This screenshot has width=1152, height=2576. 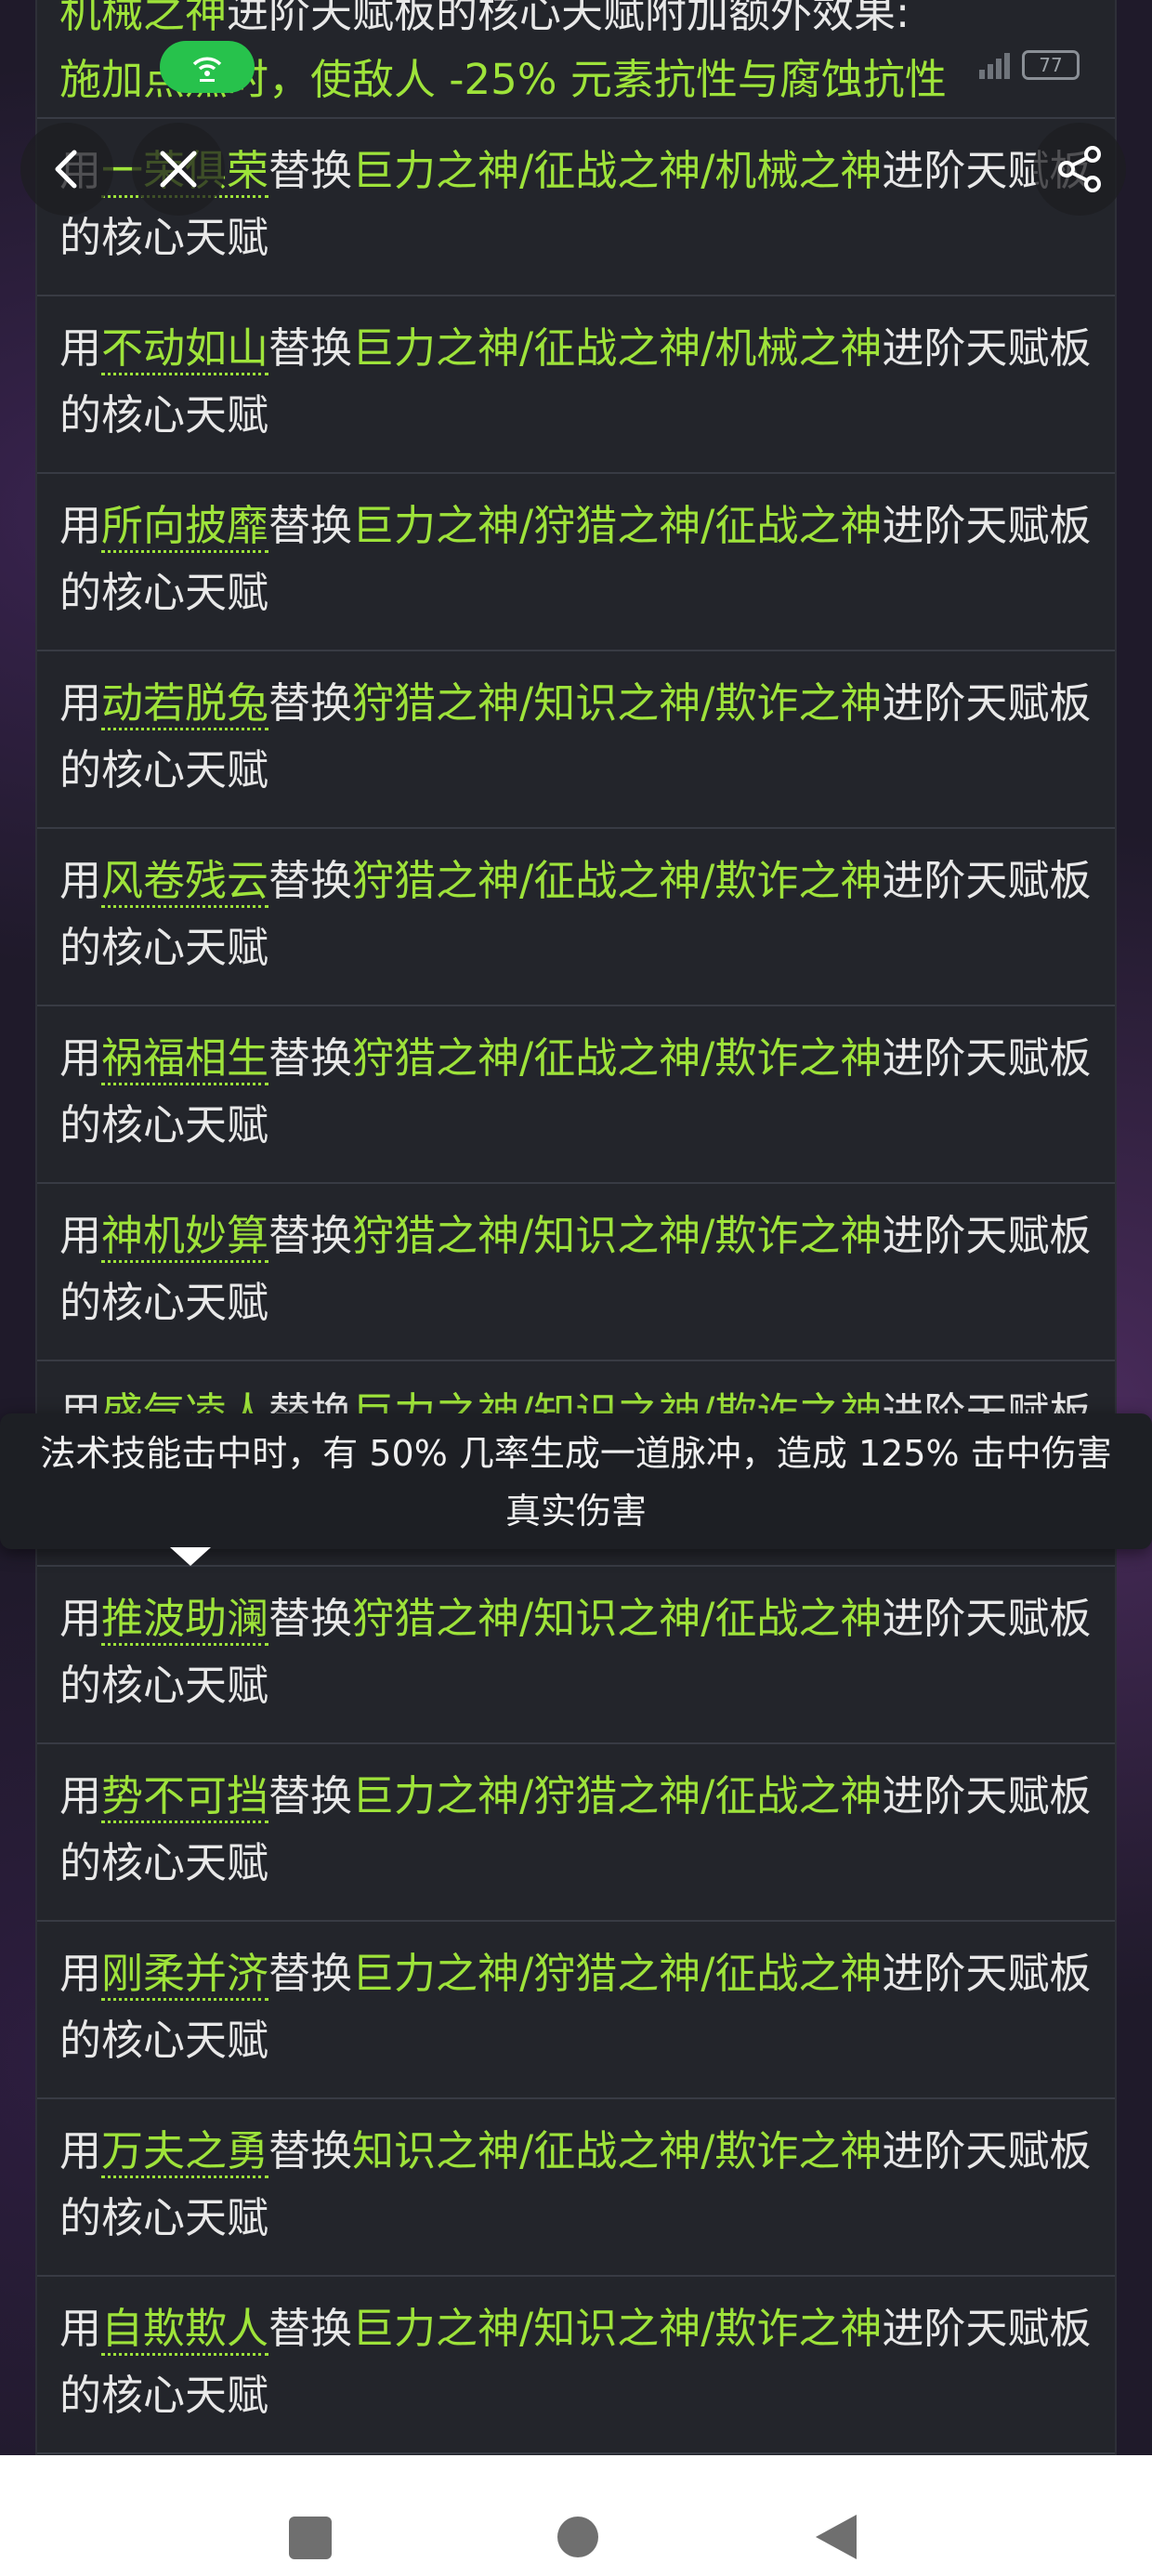 I want to click on talent-row-text: 用所向披靡替换巨力之神/狩猎之神/征战之神进阶天赋板的核心天赋, so click(x=576, y=559).